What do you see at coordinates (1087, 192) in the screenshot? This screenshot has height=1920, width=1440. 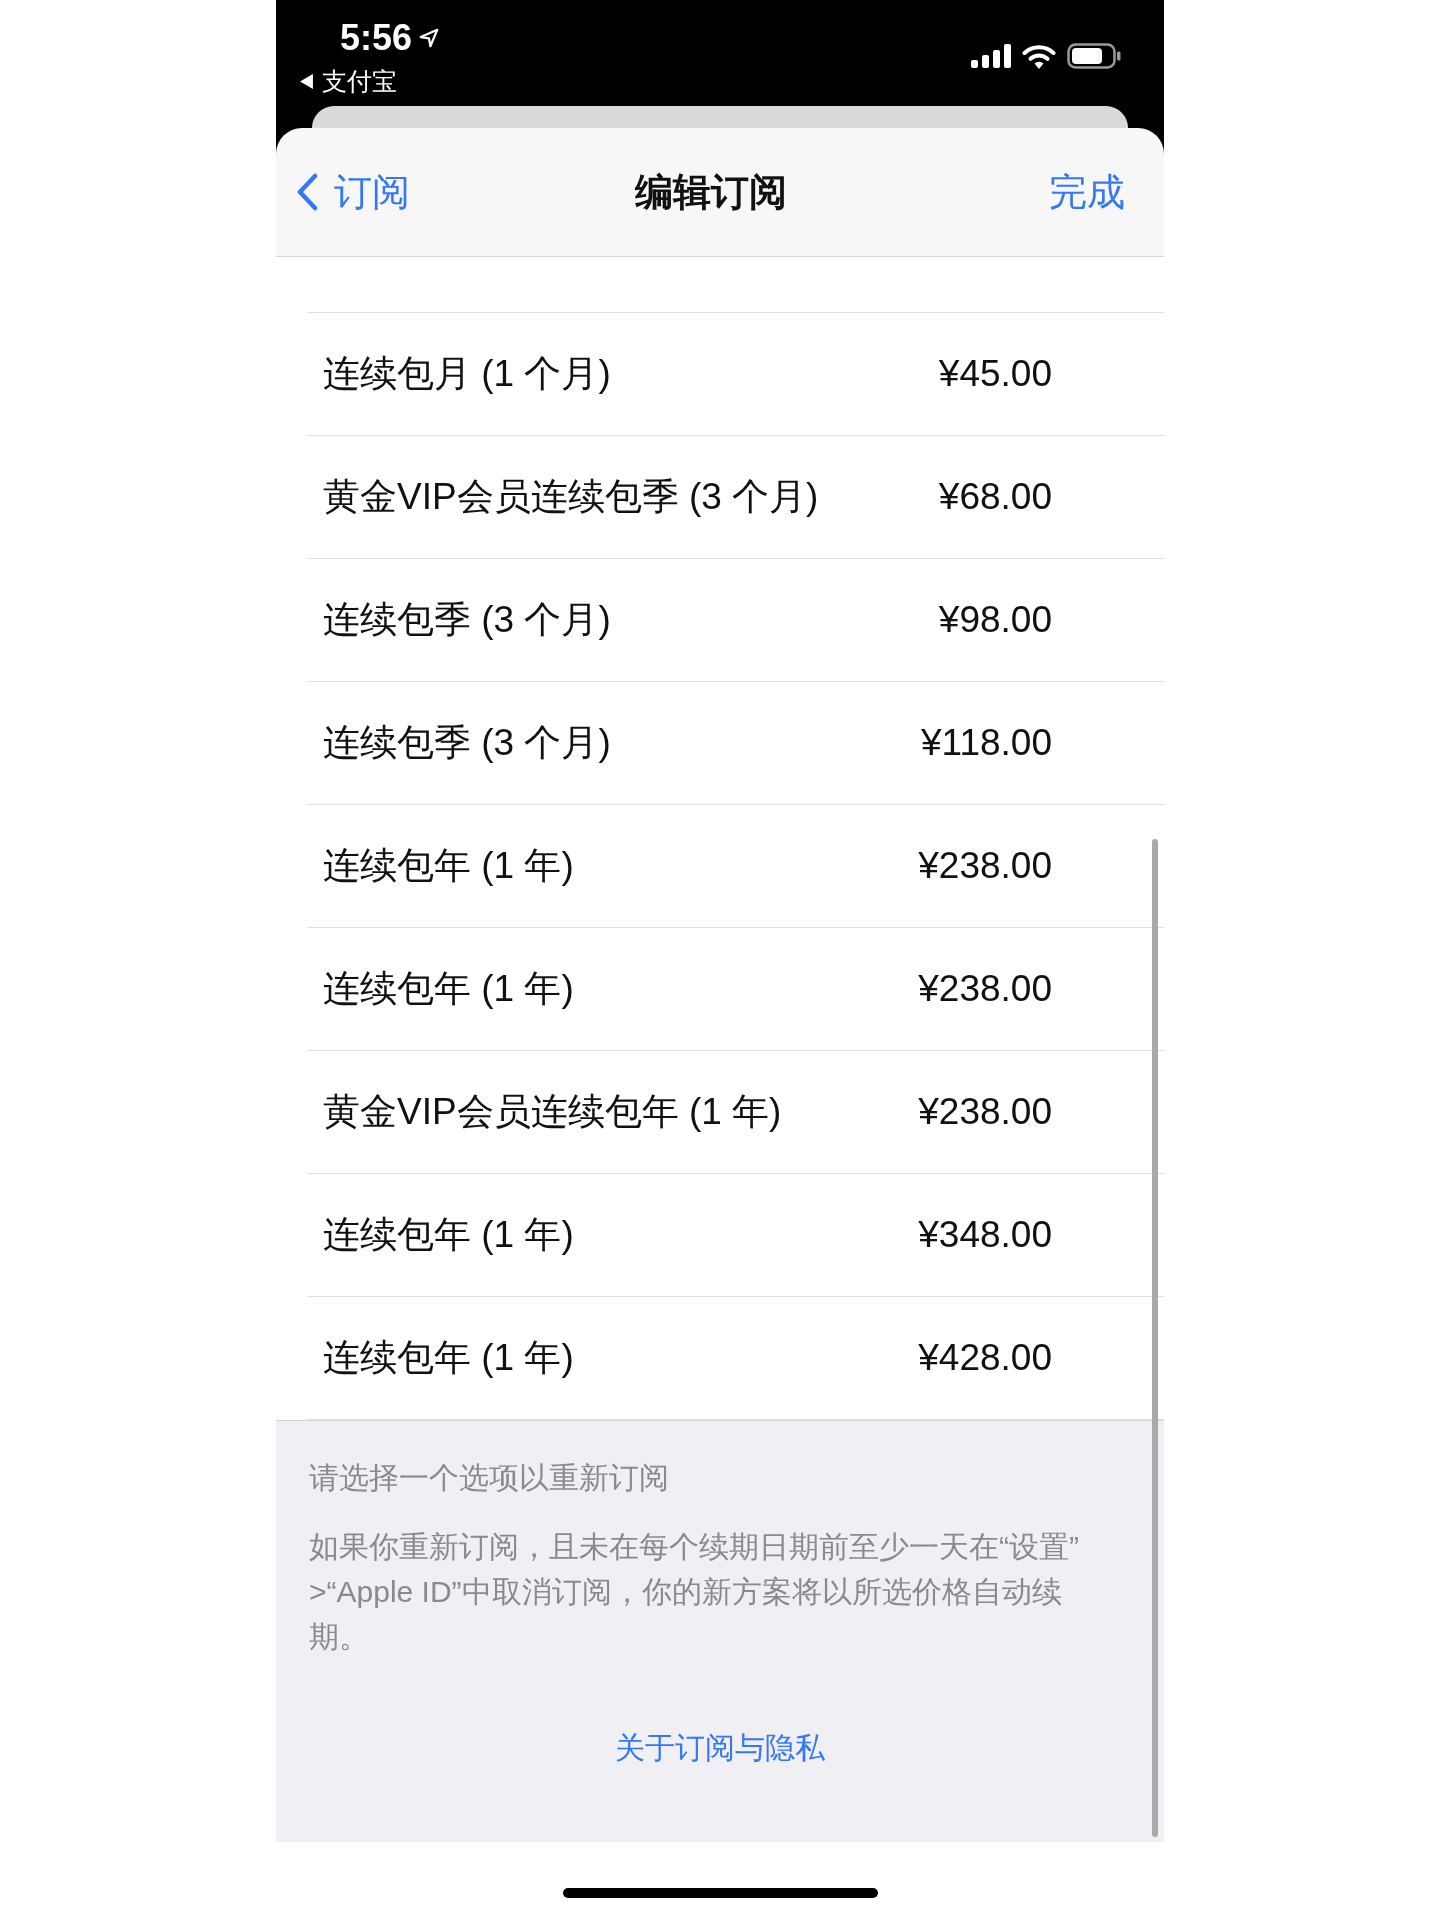 I see `done-button: 完成` at bounding box center [1087, 192].